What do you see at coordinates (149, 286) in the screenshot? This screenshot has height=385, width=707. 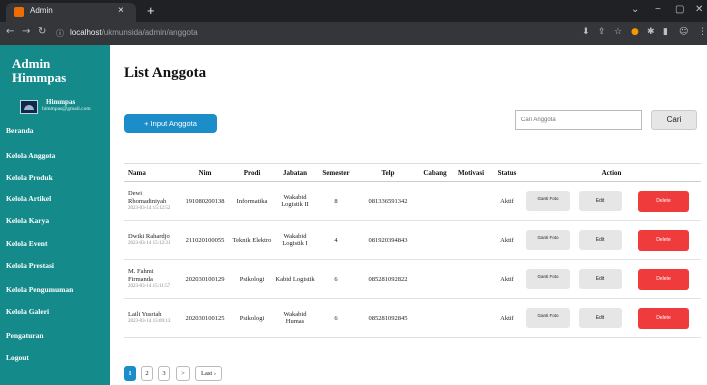 I see `member-date: 2023-03-14 15:11:57` at bounding box center [149, 286].